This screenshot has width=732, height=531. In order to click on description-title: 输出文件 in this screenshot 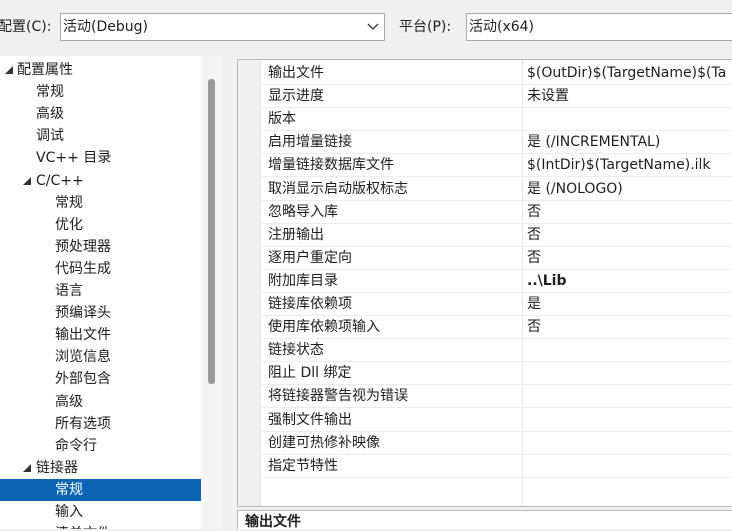, I will do `click(273, 522)`.